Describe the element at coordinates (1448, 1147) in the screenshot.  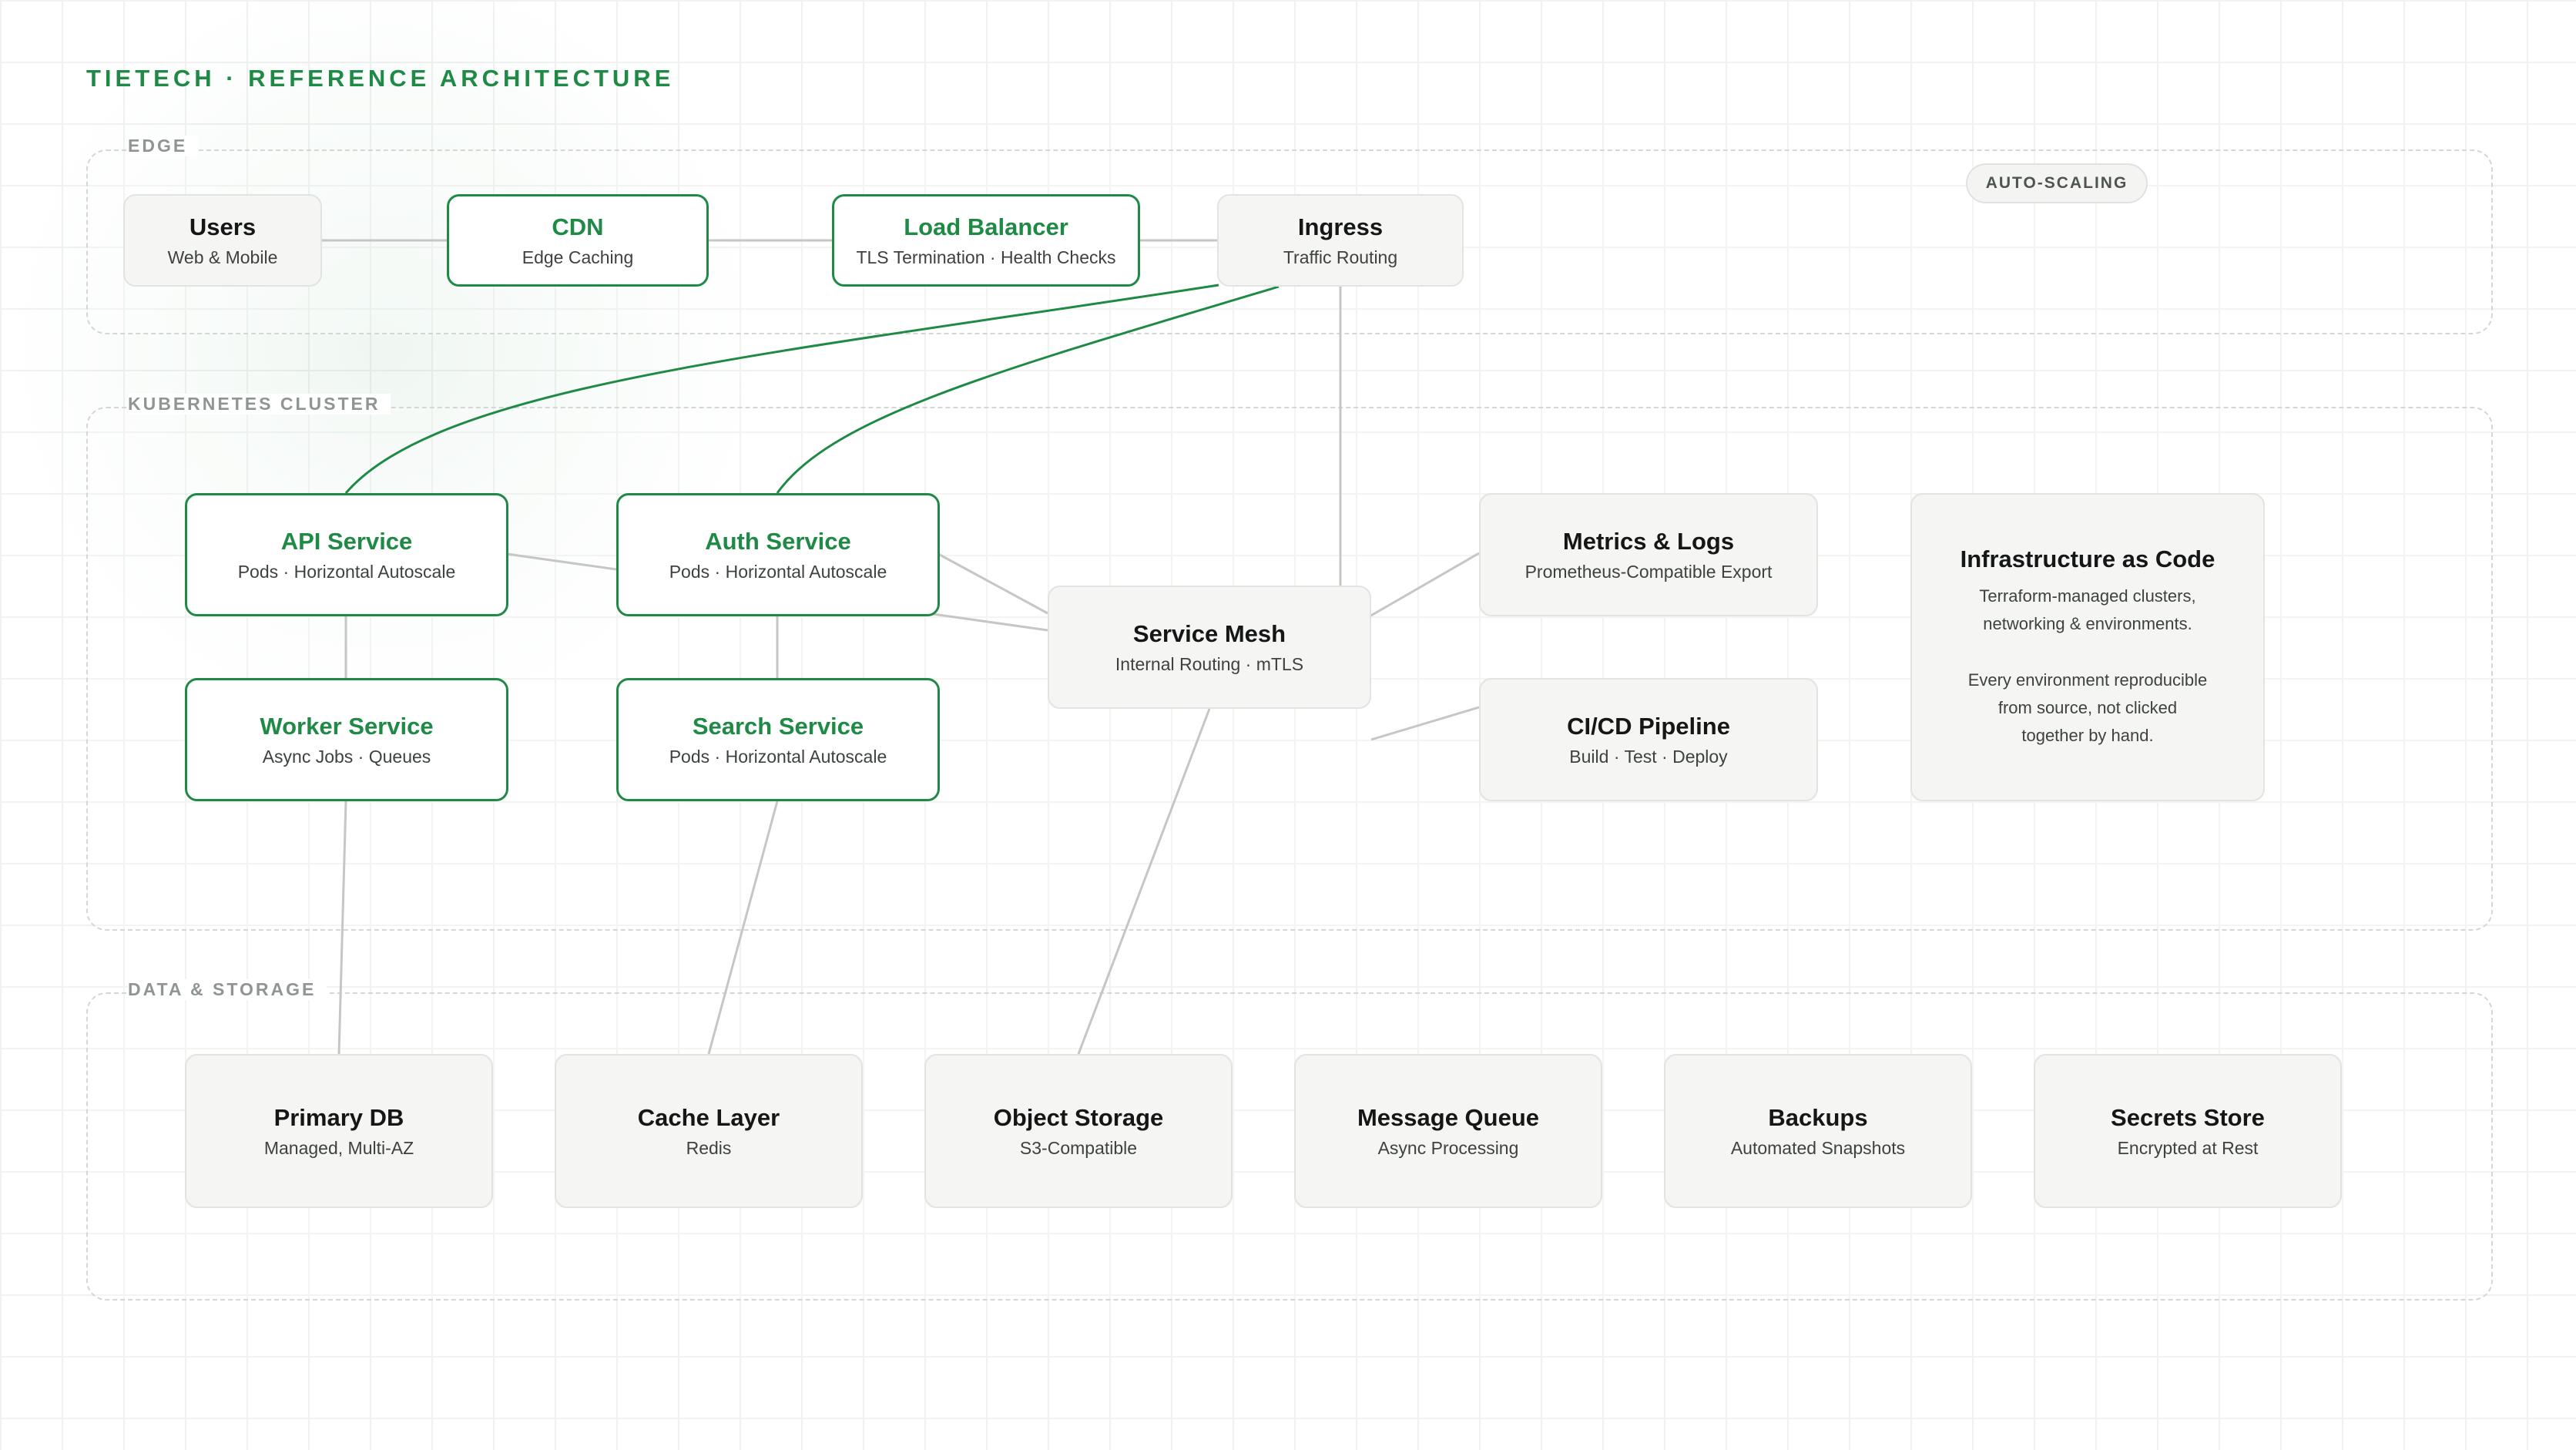
I see `message-queue-node-subtitle: Async Processing` at that location.